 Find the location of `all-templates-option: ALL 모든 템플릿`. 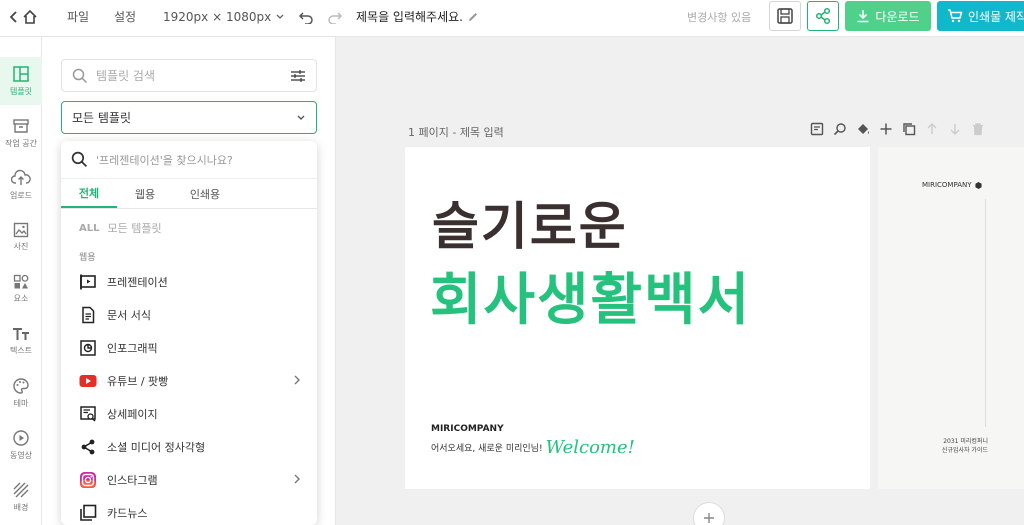

all-templates-option: ALL 모든 템플릿 is located at coordinates (189, 228).